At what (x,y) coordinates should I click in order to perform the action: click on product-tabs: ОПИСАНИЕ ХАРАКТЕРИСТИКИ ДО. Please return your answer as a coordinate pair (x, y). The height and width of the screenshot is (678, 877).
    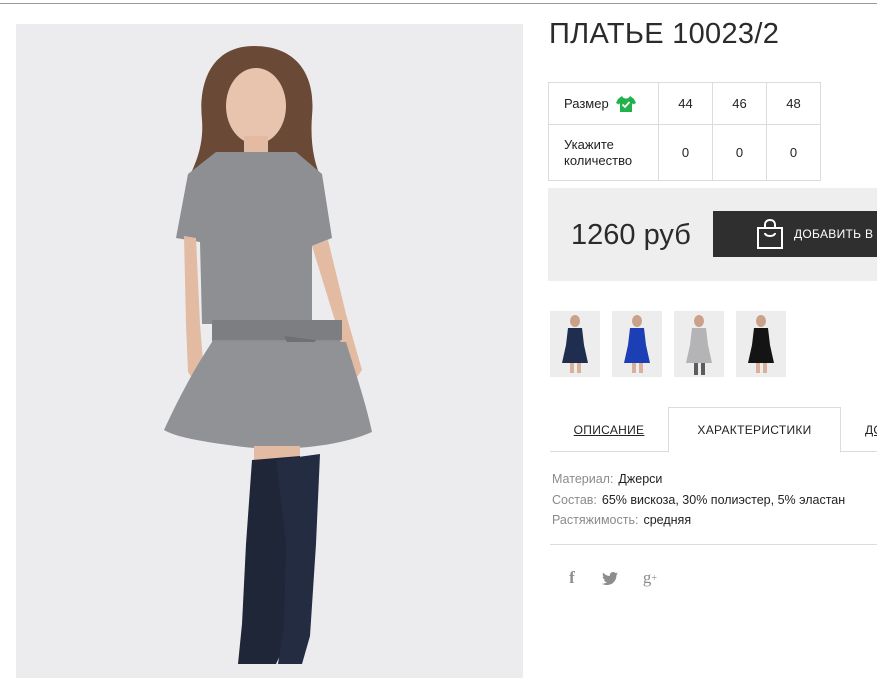
    Looking at the image, I should click on (713, 430).